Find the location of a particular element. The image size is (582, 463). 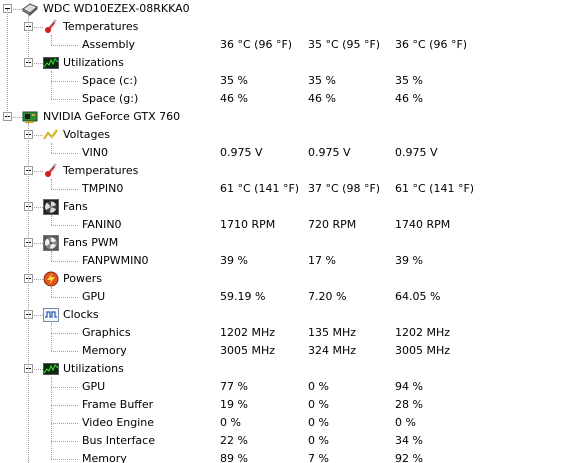

max-column: 0.975 V is located at coordinates (416, 152).